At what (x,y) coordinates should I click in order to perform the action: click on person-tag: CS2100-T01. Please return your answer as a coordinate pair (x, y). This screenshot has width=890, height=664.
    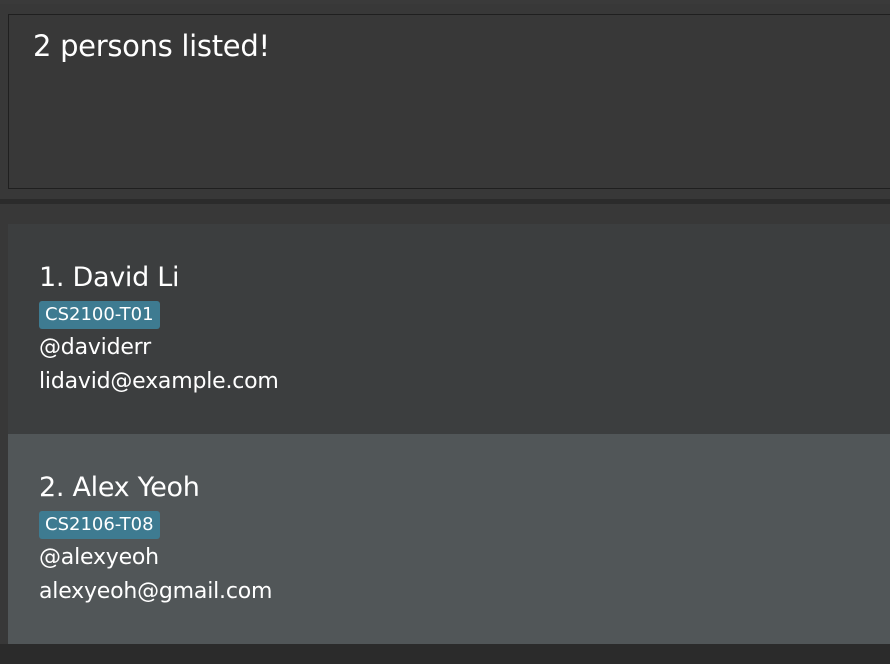
    Looking at the image, I should click on (99, 315).